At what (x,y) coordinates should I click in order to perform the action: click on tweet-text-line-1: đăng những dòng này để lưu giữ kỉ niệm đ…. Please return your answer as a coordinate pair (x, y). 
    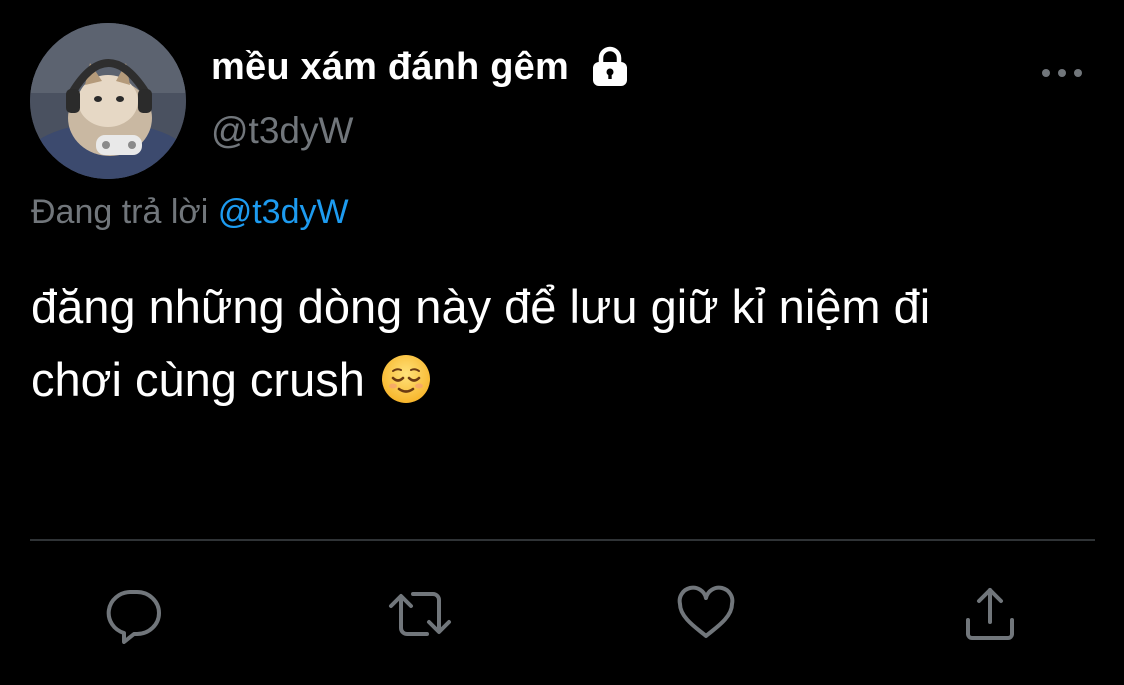
    Looking at the image, I should click on (481, 306).